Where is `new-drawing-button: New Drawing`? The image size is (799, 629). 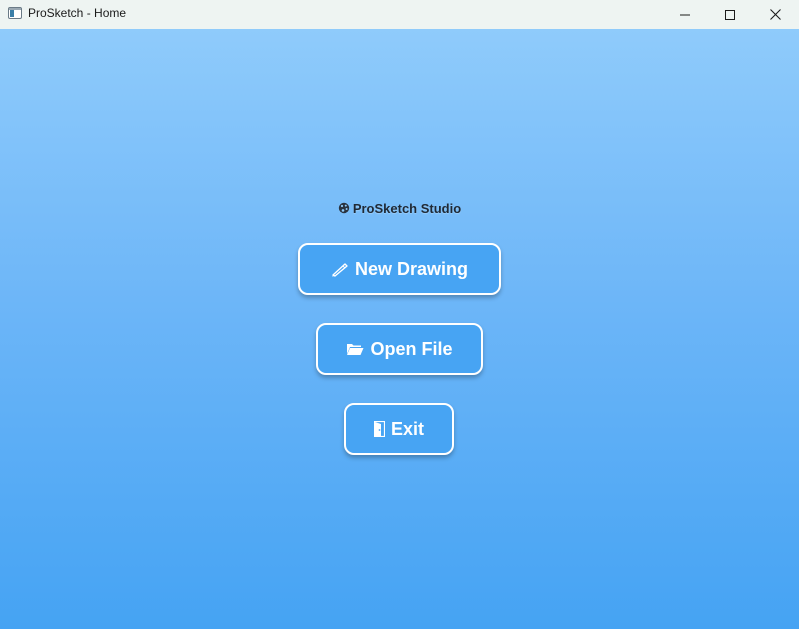 new-drawing-button: New Drawing is located at coordinates (399, 269).